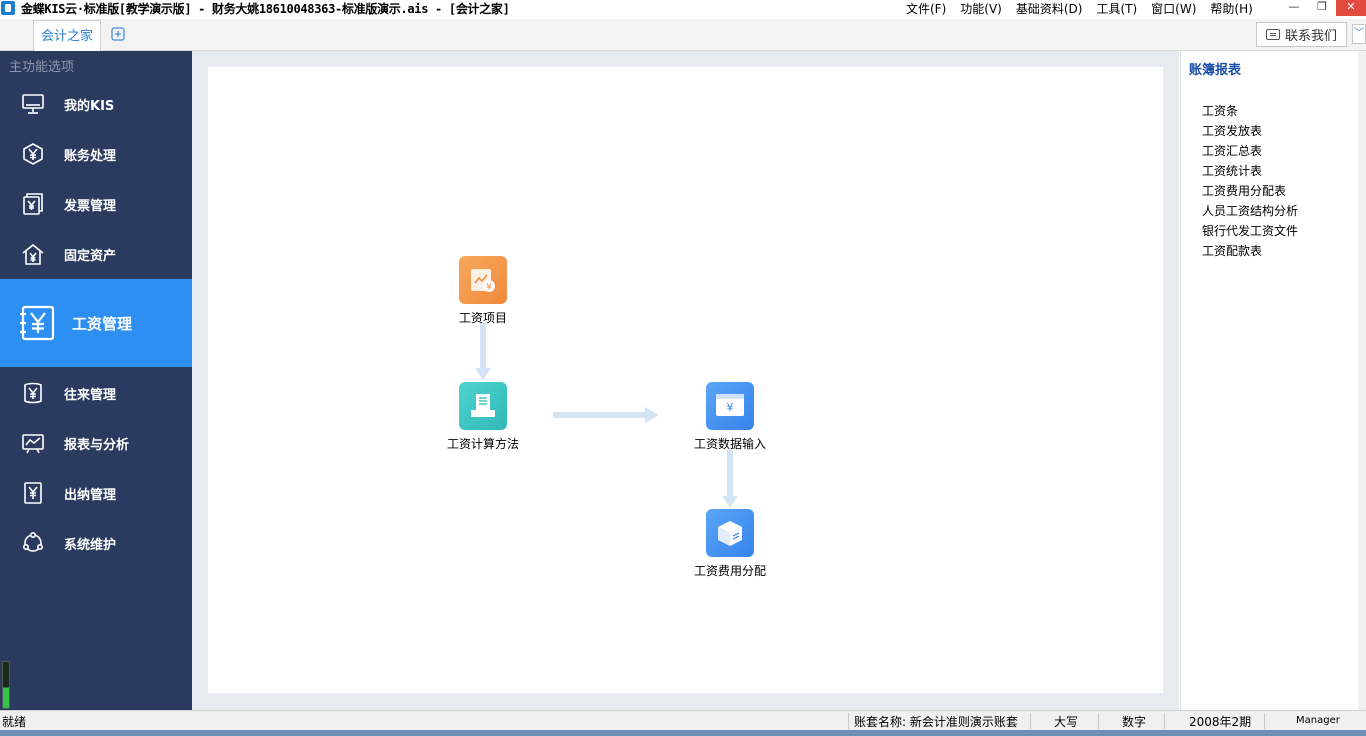  I want to click on exchange-yen-icon, so click(33, 393).